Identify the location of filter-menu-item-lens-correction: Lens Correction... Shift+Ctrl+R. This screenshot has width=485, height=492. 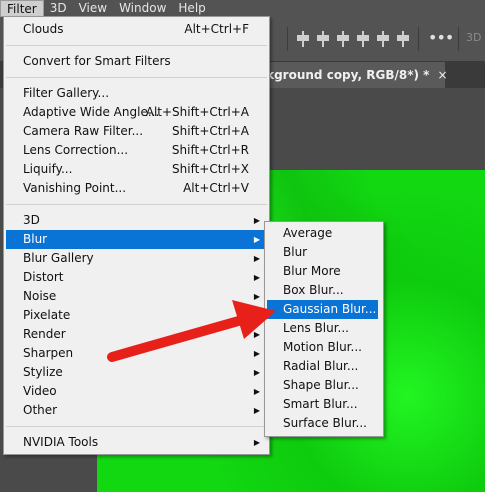
(136, 150).